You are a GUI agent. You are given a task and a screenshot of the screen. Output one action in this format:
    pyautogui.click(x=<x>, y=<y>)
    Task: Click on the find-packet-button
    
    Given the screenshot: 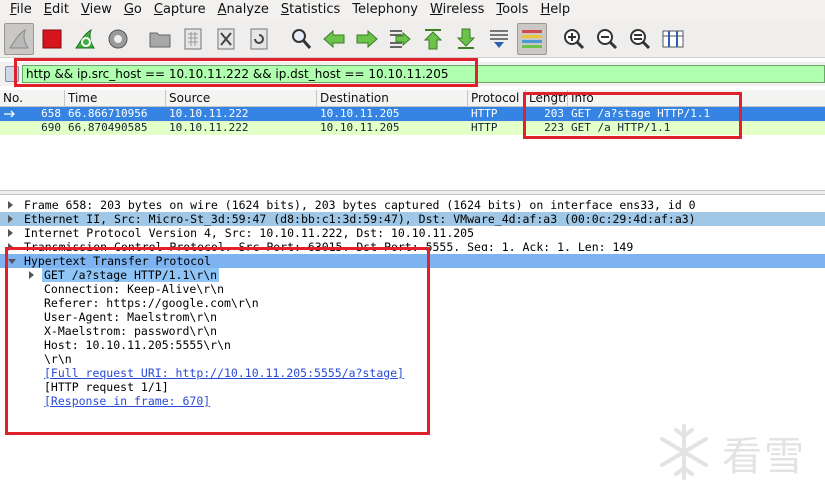 What is the action you would take?
    pyautogui.click(x=301, y=39)
    